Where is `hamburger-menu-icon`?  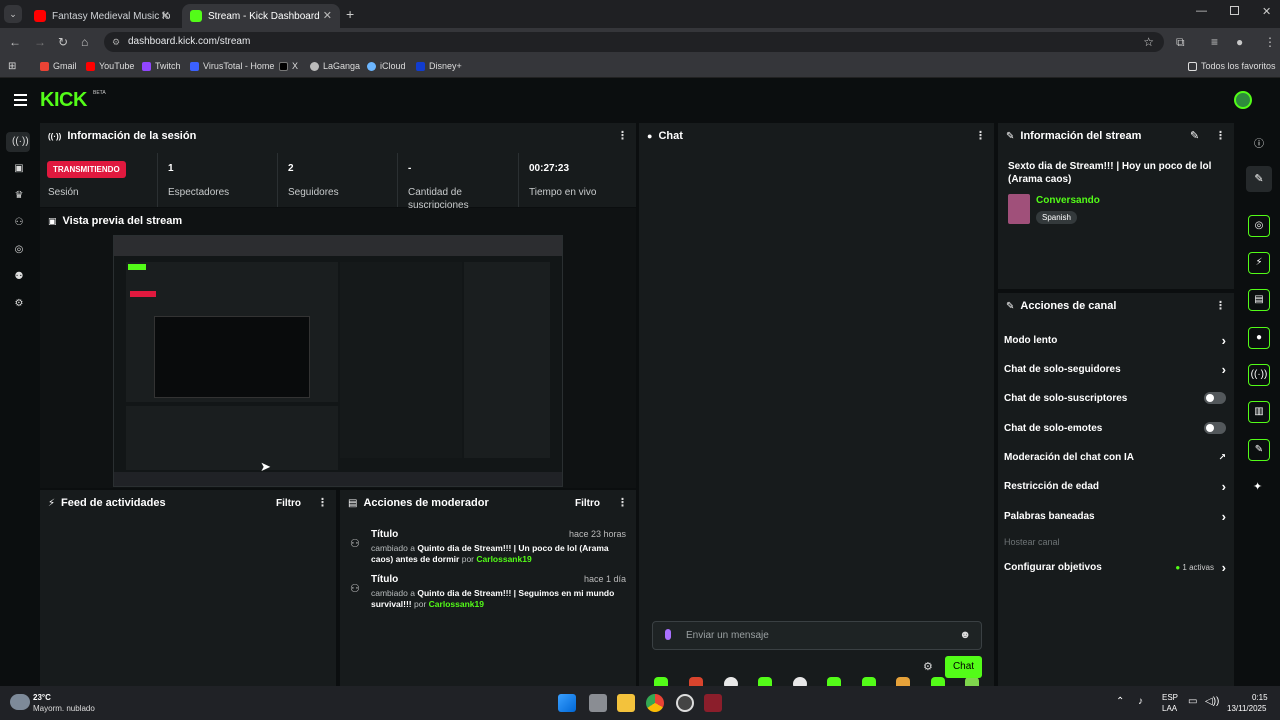
hamburger-menu-icon is located at coordinates (20, 100).